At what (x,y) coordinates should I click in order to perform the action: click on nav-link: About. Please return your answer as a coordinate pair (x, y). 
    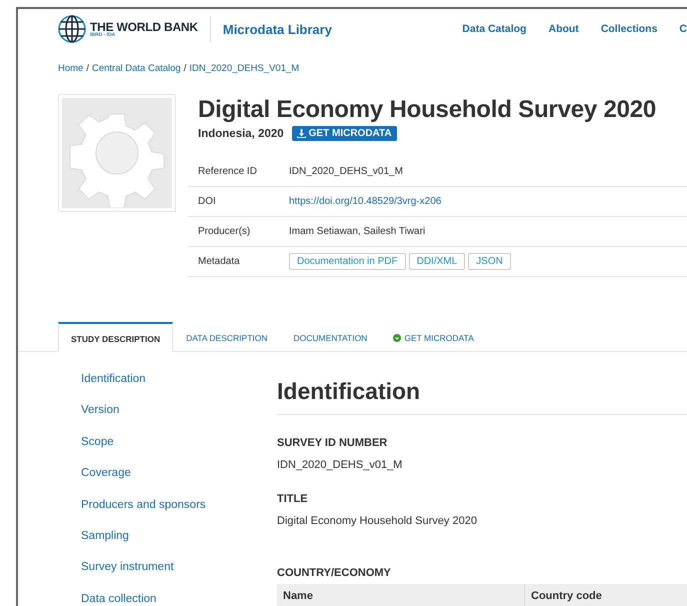
    Looking at the image, I should click on (563, 29).